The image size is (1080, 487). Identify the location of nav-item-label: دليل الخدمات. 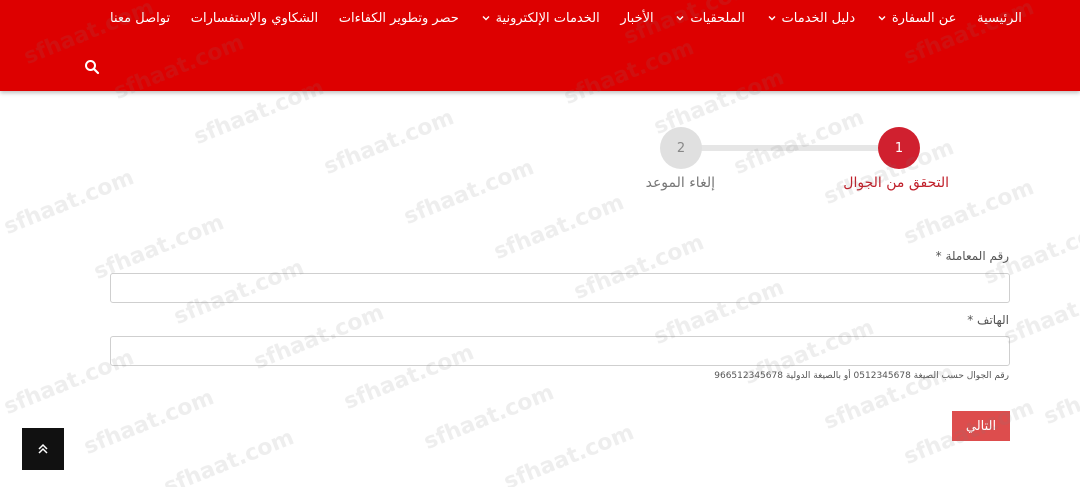
(818, 18).